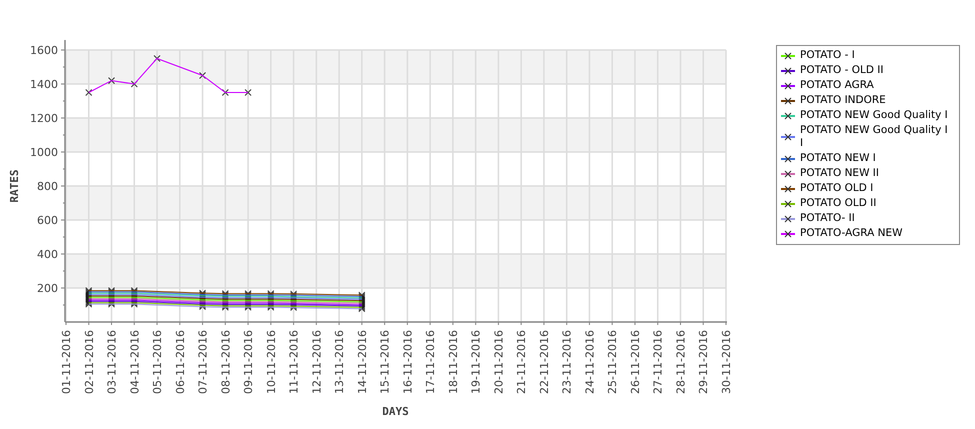 This screenshot has height=429, width=975. What do you see at coordinates (89, 362) in the screenshot?
I see `tick-label: 02-11-2016` at bounding box center [89, 362].